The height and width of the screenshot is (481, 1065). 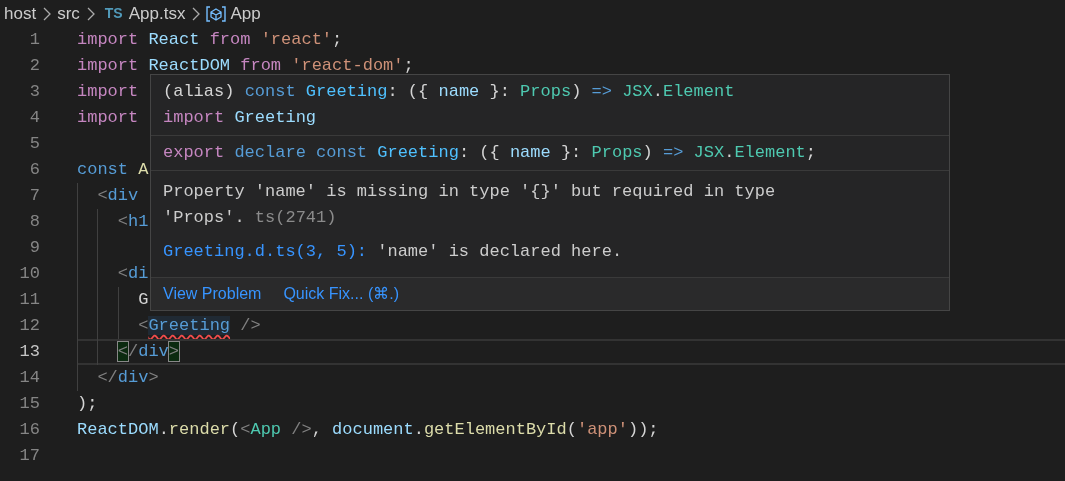 I want to click on symbol-icon, so click(x=216, y=13).